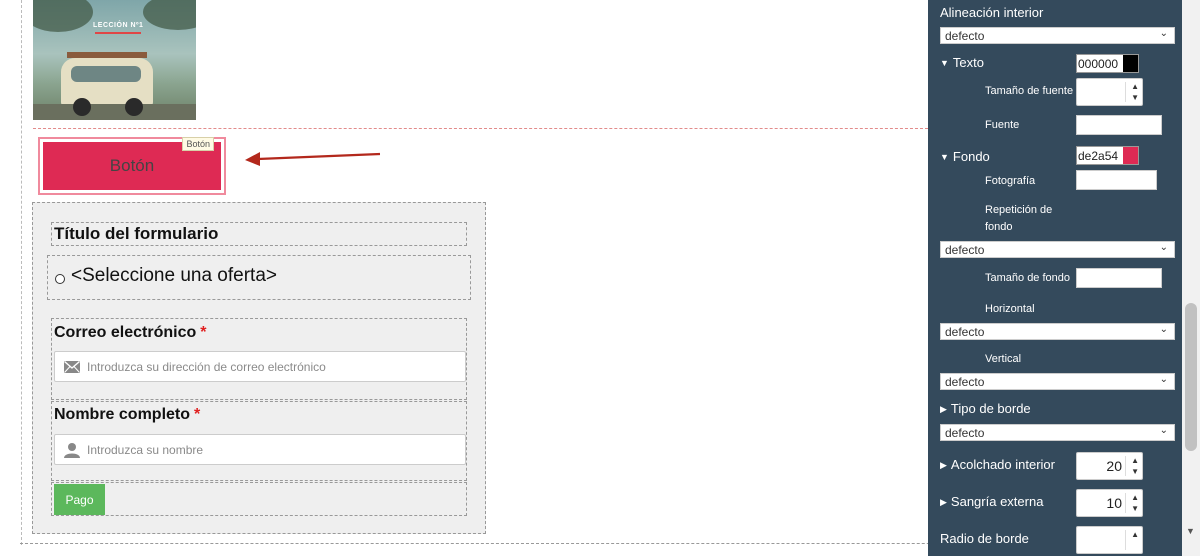 Image resolution: width=1200 pixels, height=556 pixels. I want to click on margin-toggle: ▶ Sangría externa, so click(991, 501).